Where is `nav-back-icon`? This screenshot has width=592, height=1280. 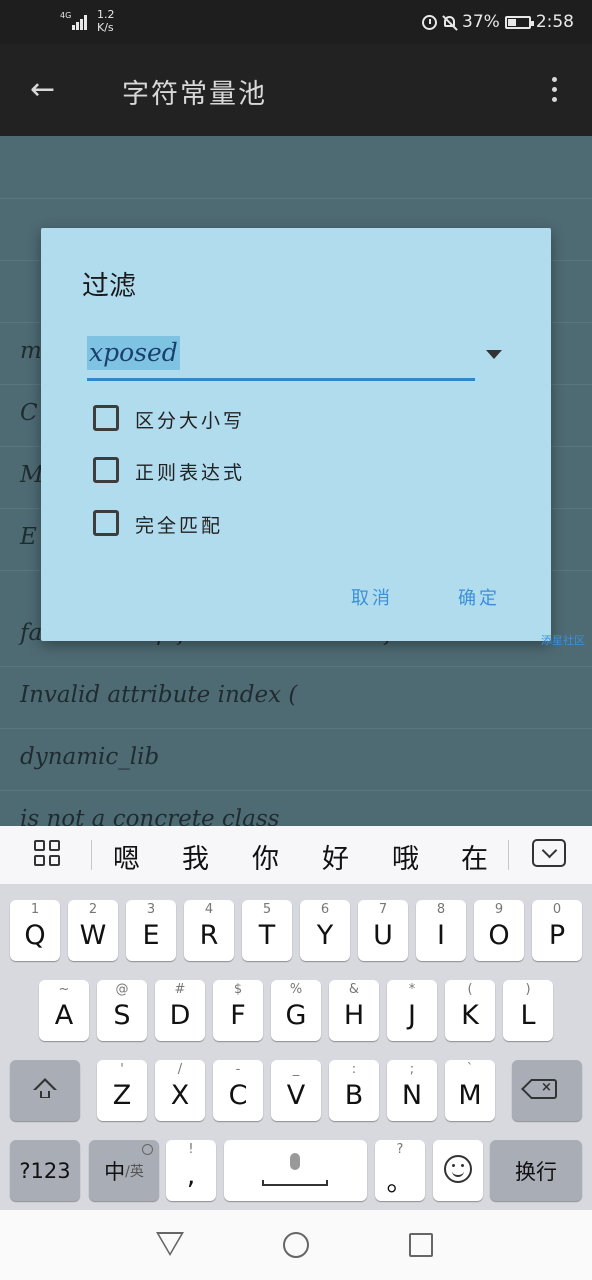 nav-back-icon is located at coordinates (170, 1244).